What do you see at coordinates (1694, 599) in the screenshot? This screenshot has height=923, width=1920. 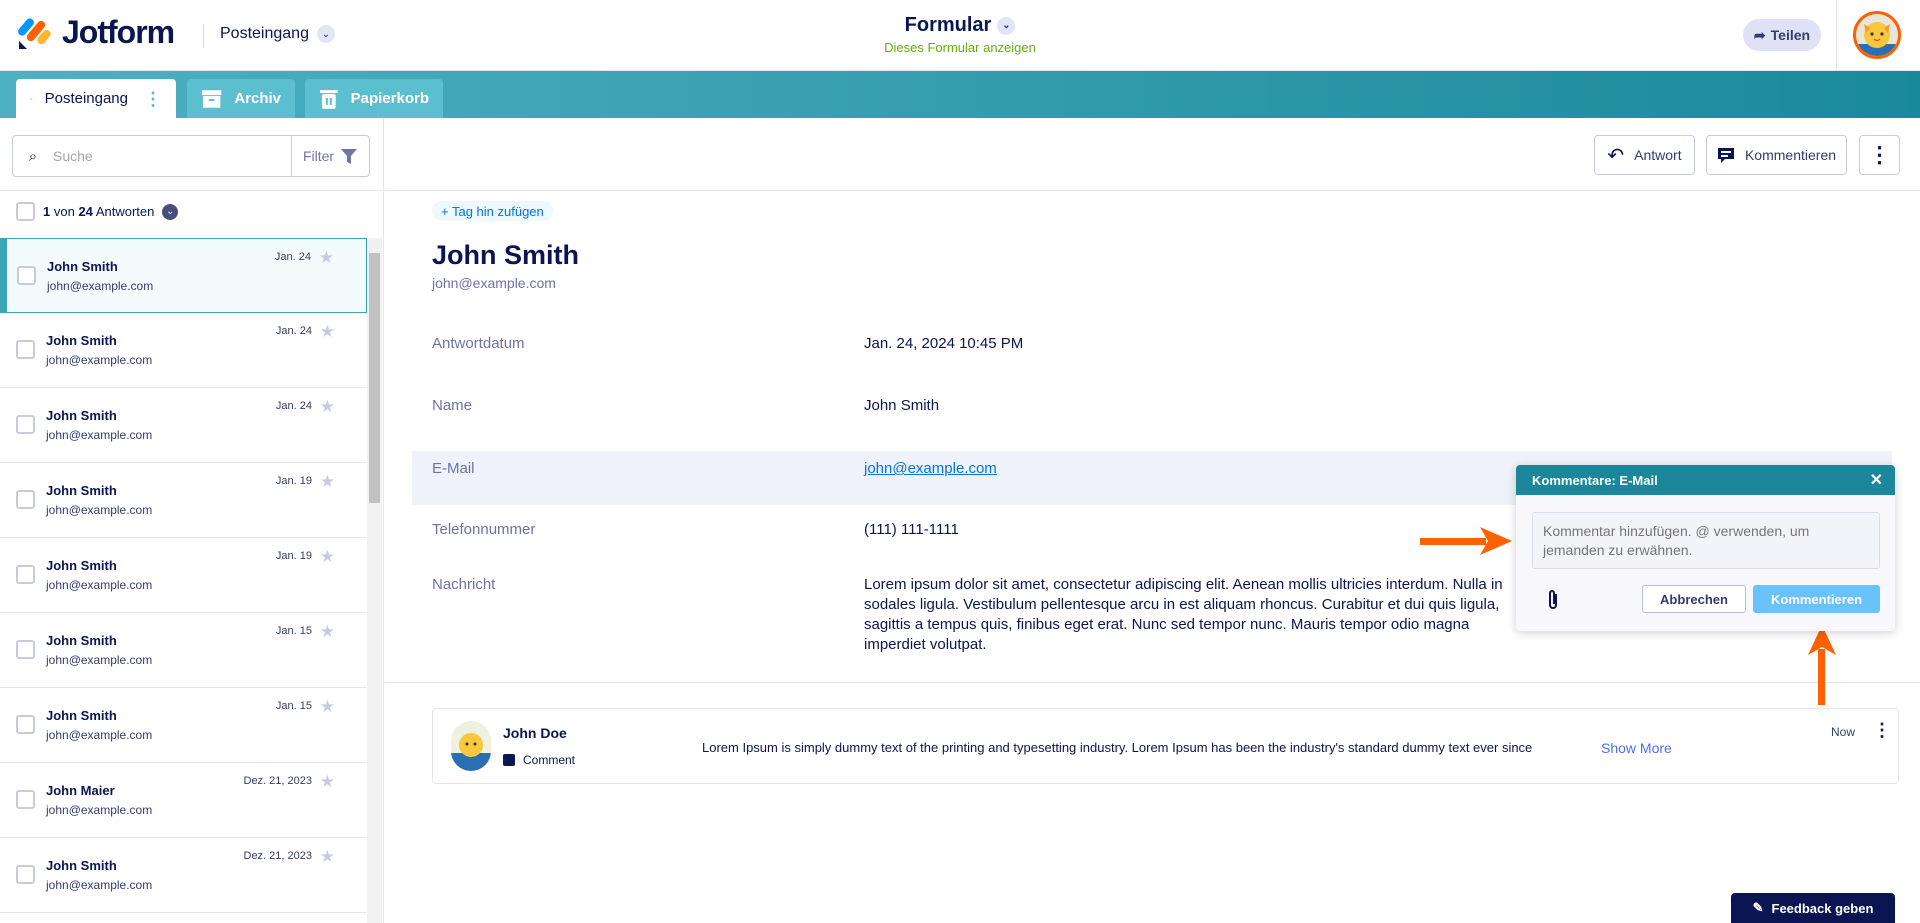 I see `cancel-button: Abbrechen` at bounding box center [1694, 599].